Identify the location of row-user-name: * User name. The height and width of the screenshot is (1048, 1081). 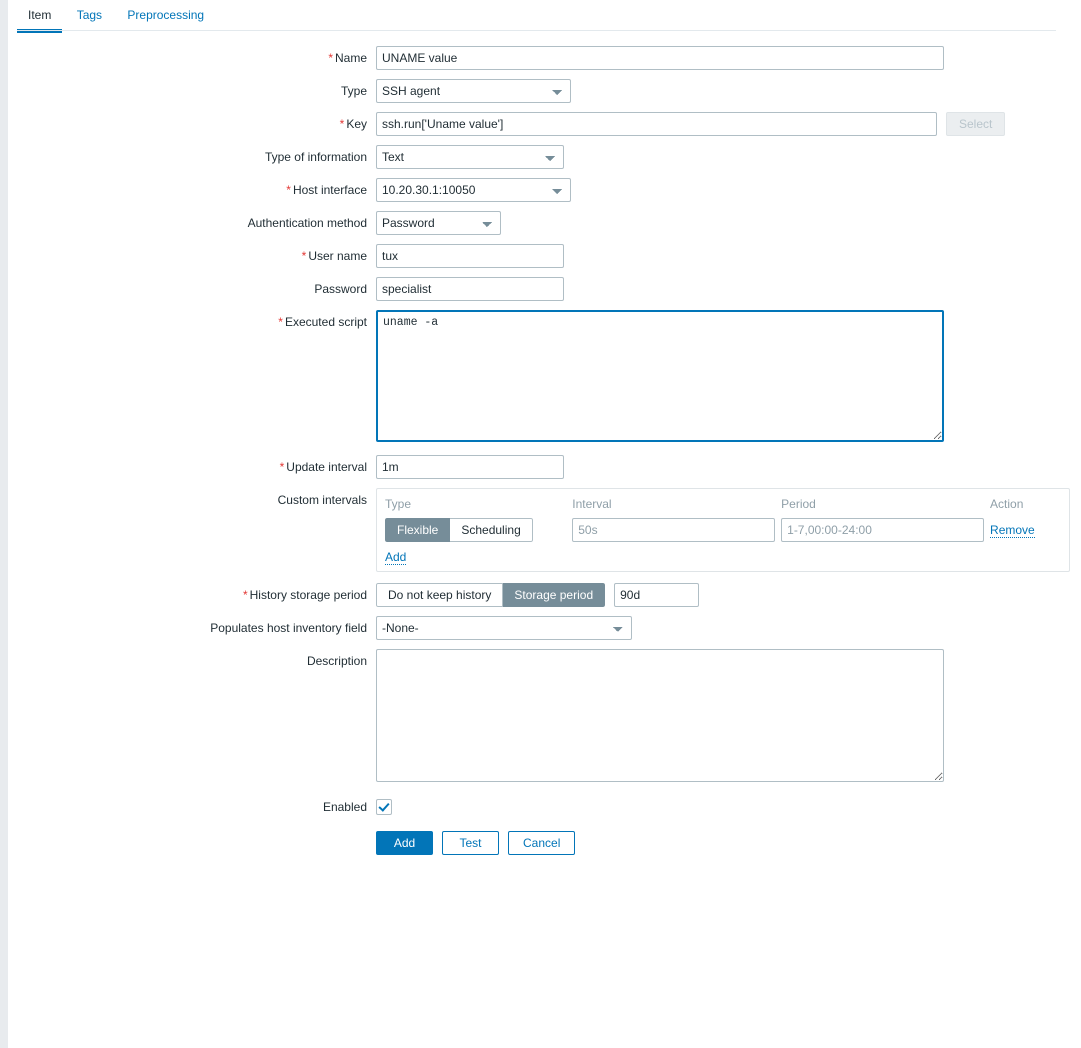
(544, 256).